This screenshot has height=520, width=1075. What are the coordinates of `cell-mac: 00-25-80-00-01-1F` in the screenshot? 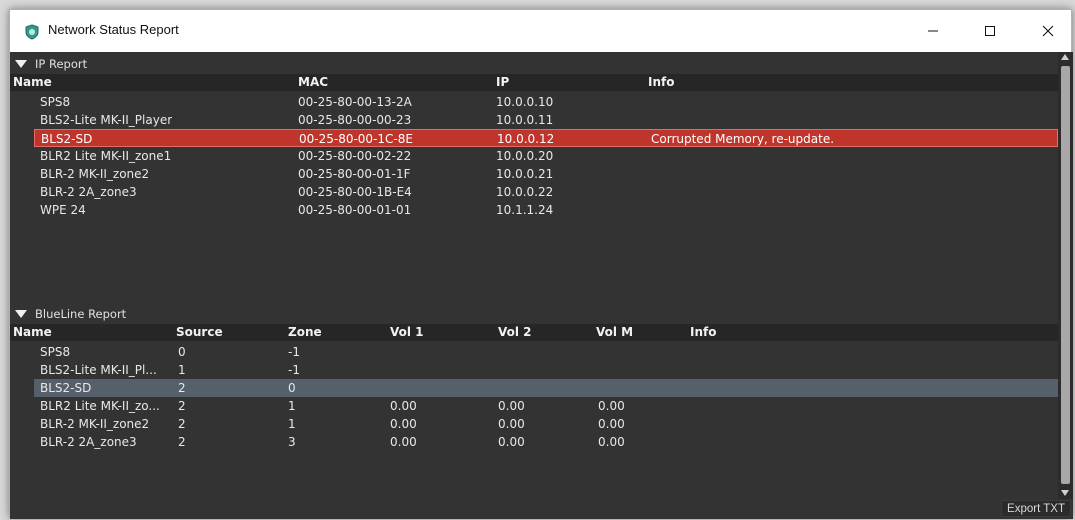 It's located at (354, 174).